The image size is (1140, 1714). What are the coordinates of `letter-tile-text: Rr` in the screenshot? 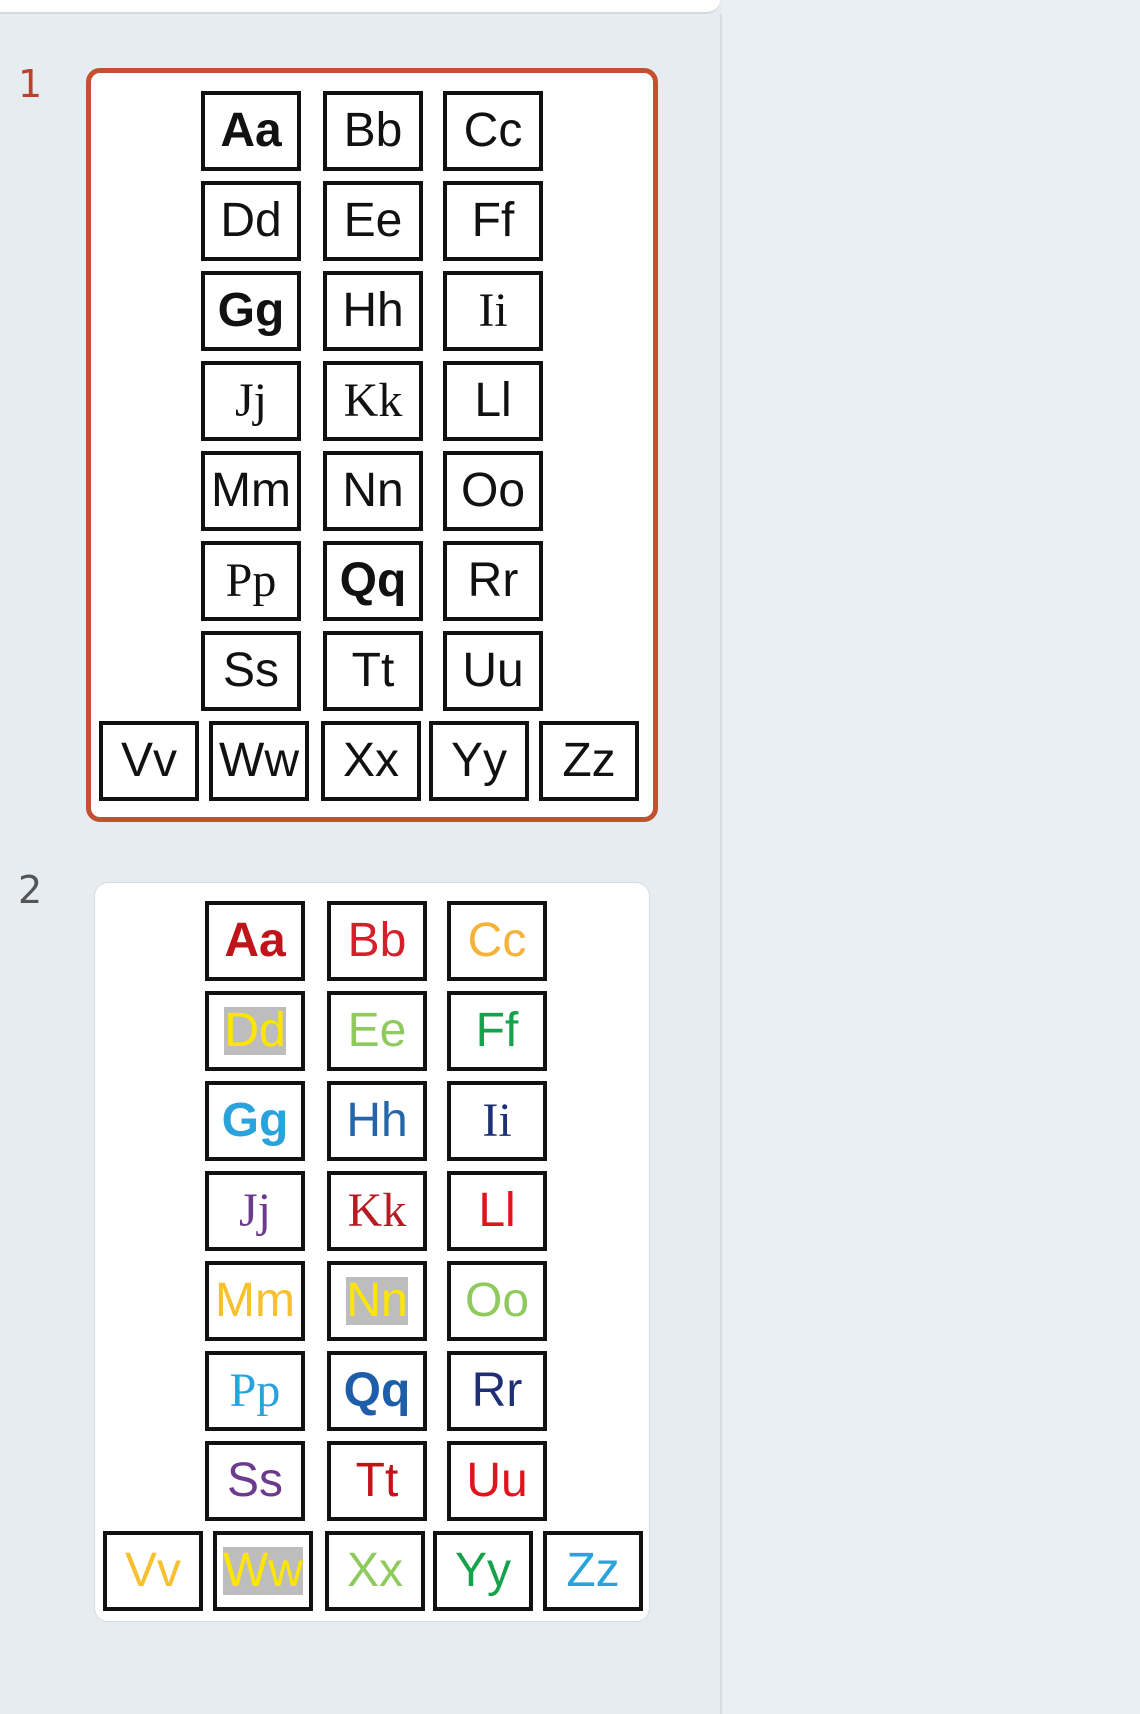 It's located at (493, 580).